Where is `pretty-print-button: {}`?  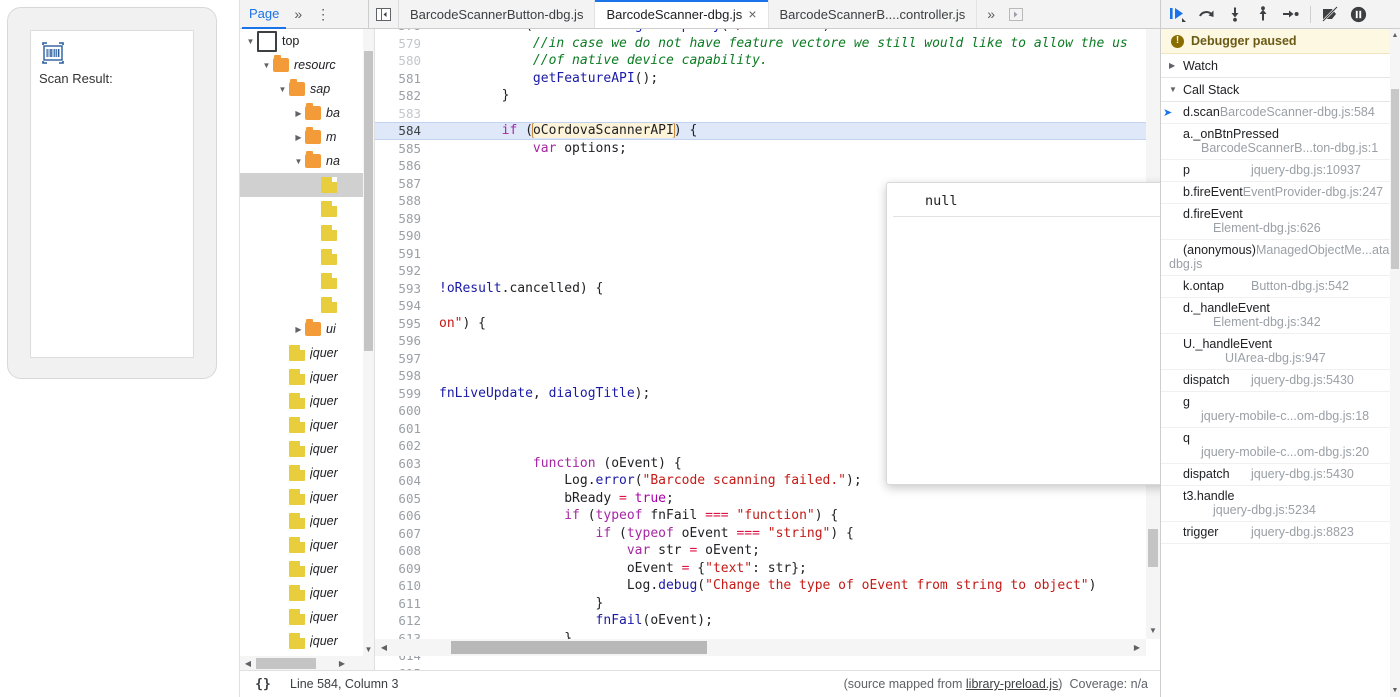 pretty-print-button: {} is located at coordinates (263, 684).